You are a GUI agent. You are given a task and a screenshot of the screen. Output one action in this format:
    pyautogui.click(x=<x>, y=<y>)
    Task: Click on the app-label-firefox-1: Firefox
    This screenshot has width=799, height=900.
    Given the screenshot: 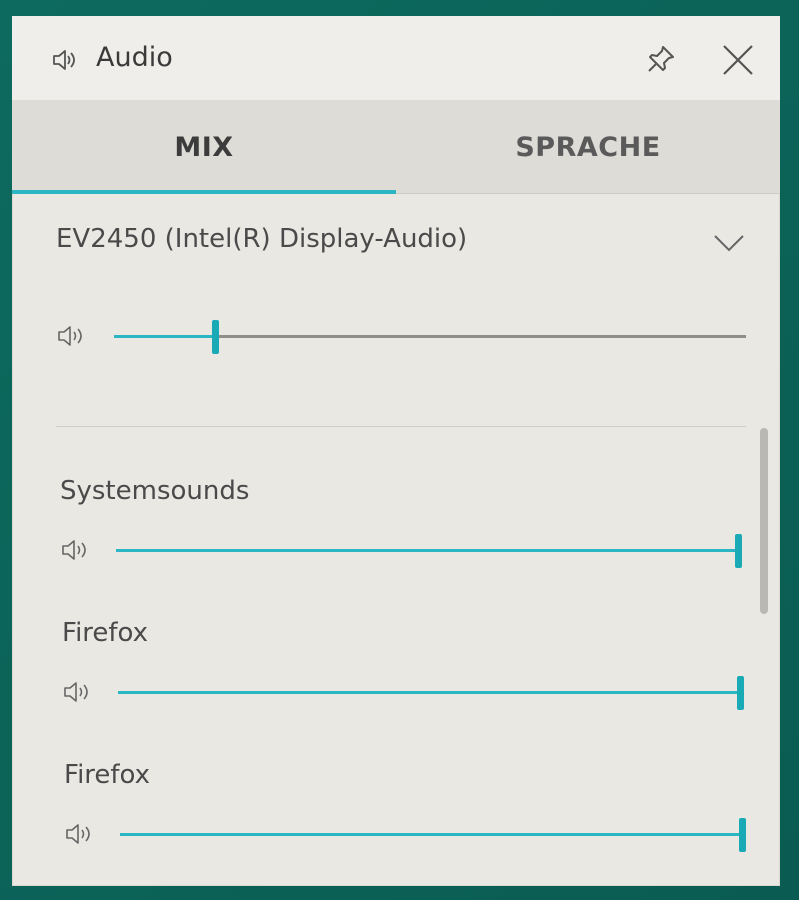 What is the action you would take?
    pyautogui.click(x=105, y=633)
    